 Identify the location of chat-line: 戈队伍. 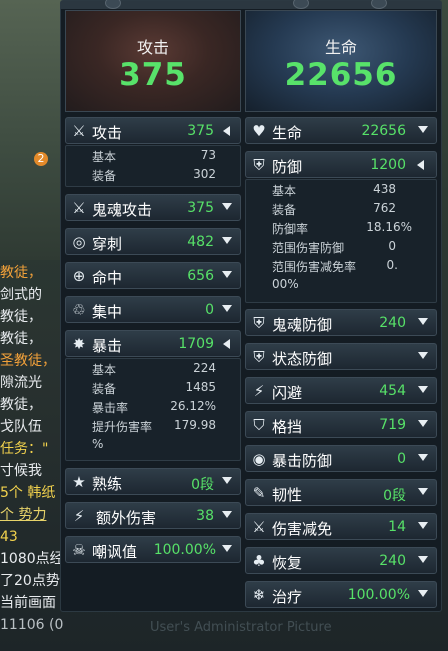
(21, 427).